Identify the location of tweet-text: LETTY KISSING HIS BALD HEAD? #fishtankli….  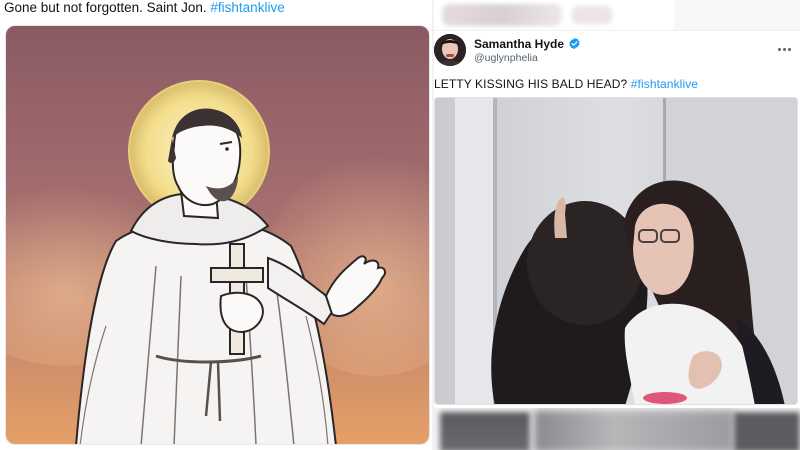
(566, 84).